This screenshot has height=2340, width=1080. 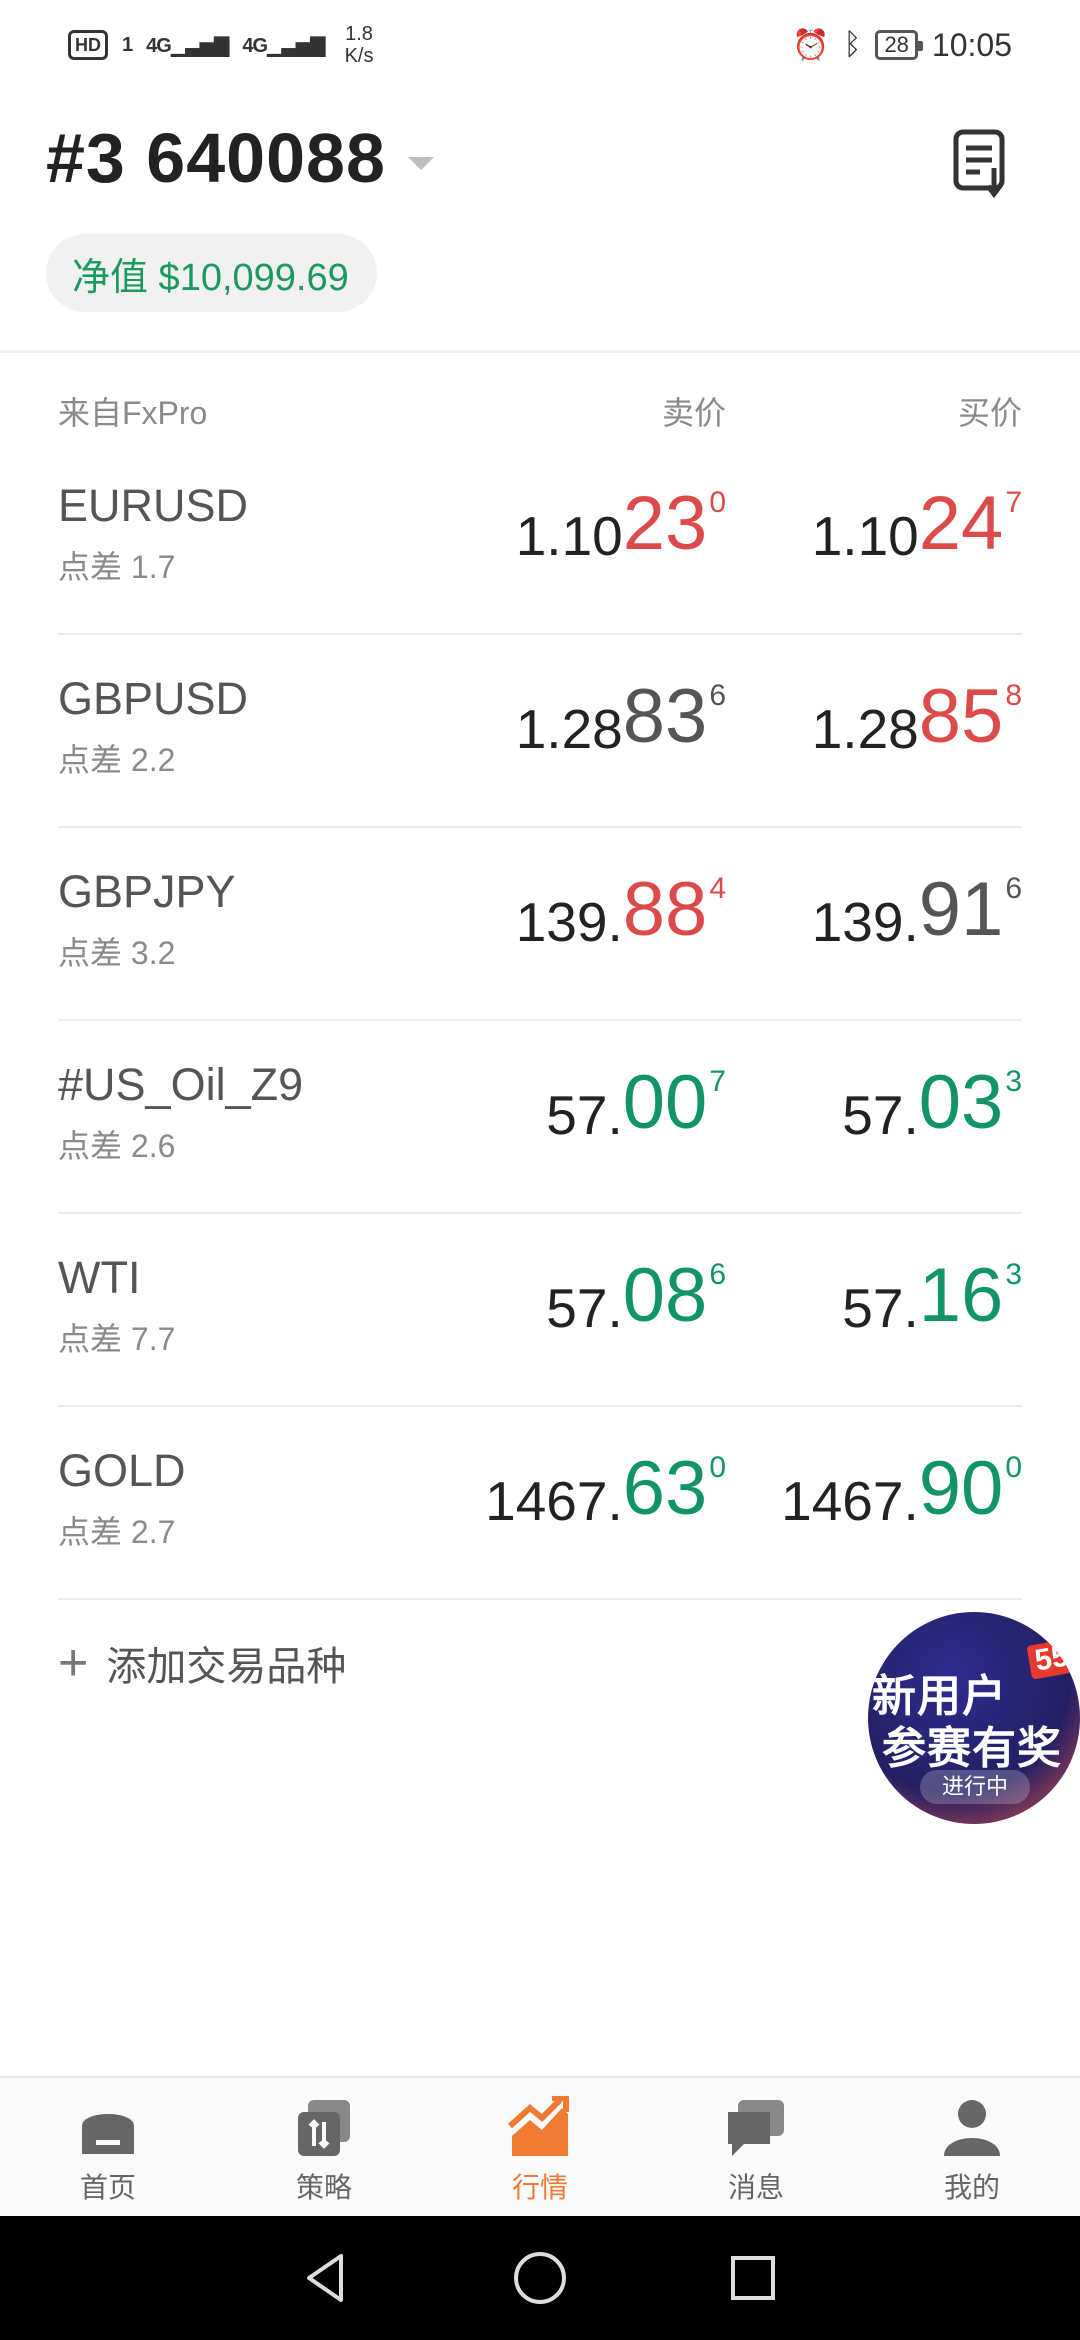 I want to click on symbol-spread: 点差 2.2, so click(x=117, y=760).